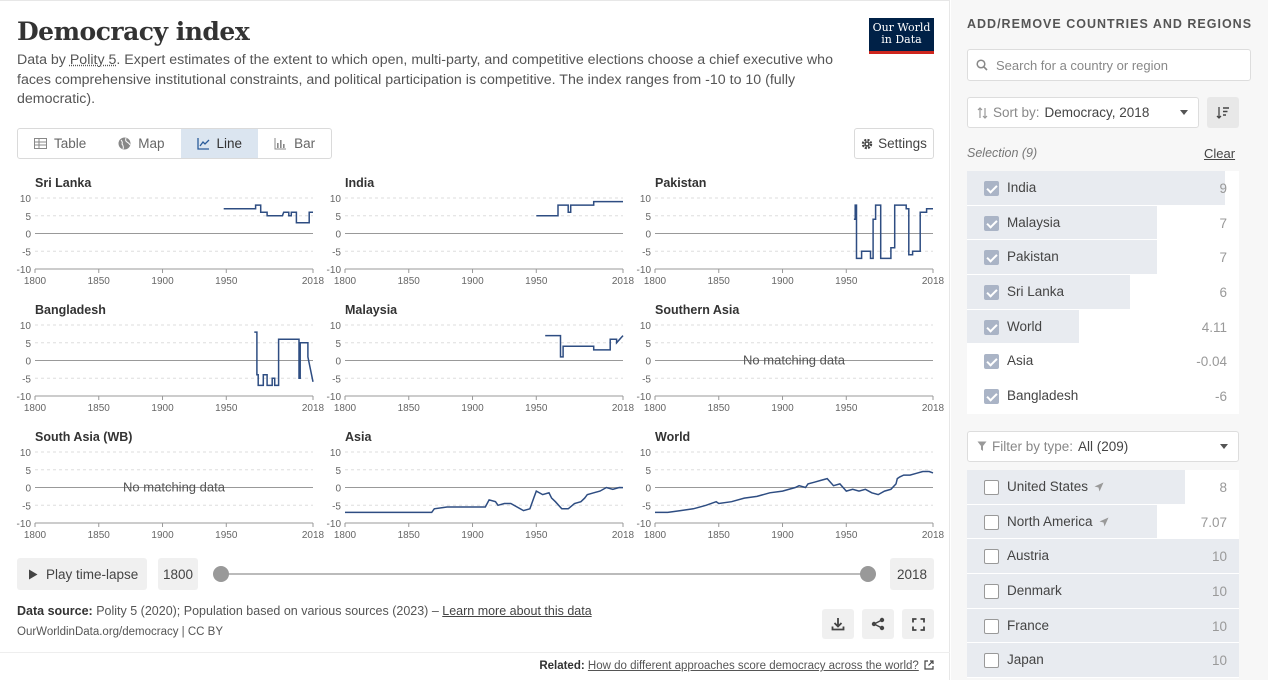 This screenshot has height=681, width=1268. Describe the element at coordinates (544, 574) in the screenshot. I see `timeline-track` at that location.